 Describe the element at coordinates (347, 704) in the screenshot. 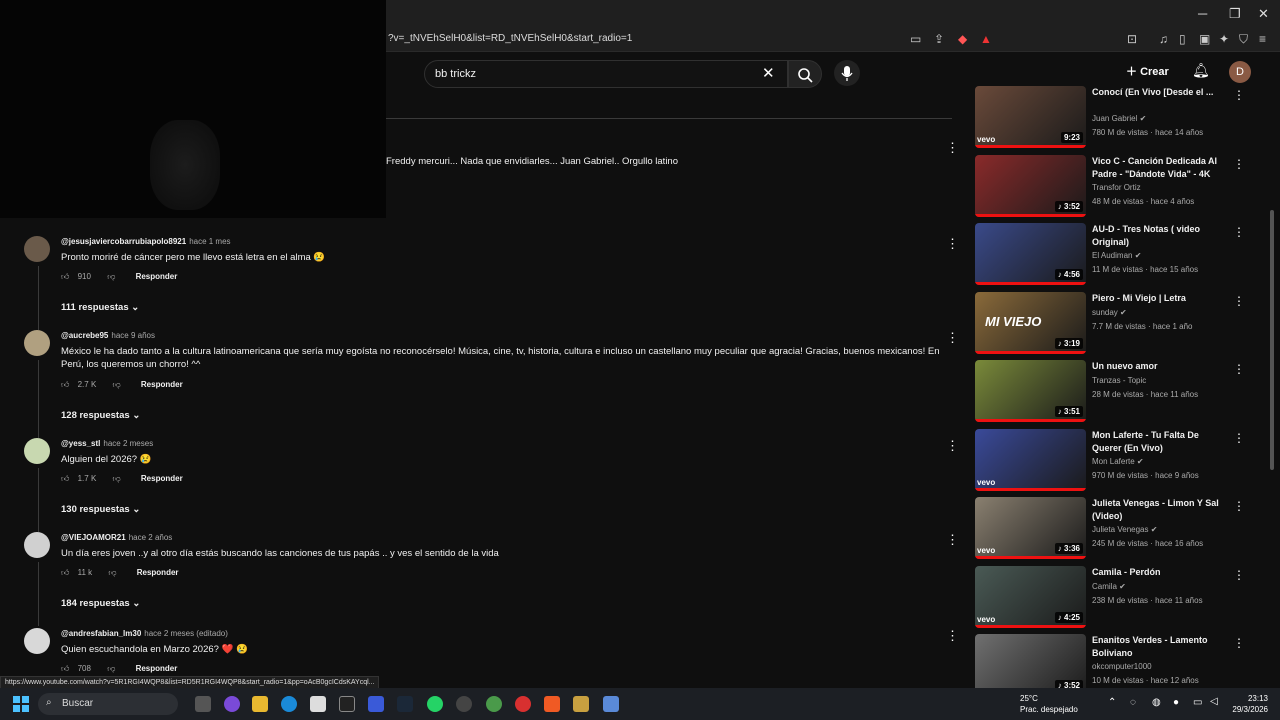

I see `epic-games-icon` at that location.